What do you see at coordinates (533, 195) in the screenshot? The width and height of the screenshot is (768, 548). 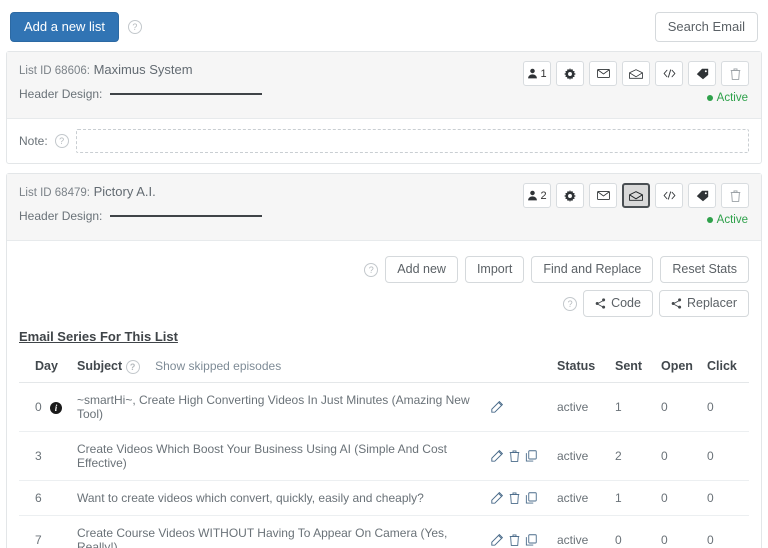 I see `subscribers-icon` at bounding box center [533, 195].